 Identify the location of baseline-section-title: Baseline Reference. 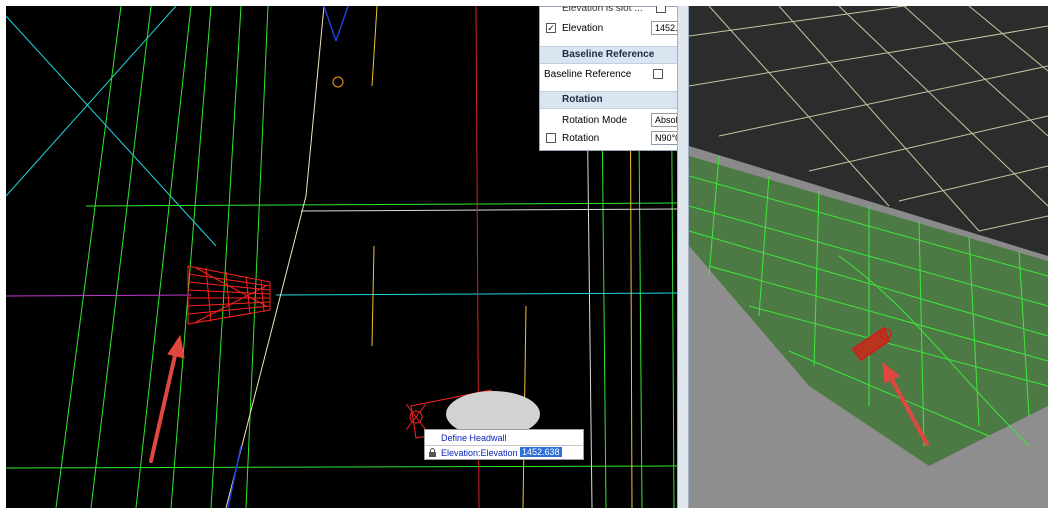
(608, 54).